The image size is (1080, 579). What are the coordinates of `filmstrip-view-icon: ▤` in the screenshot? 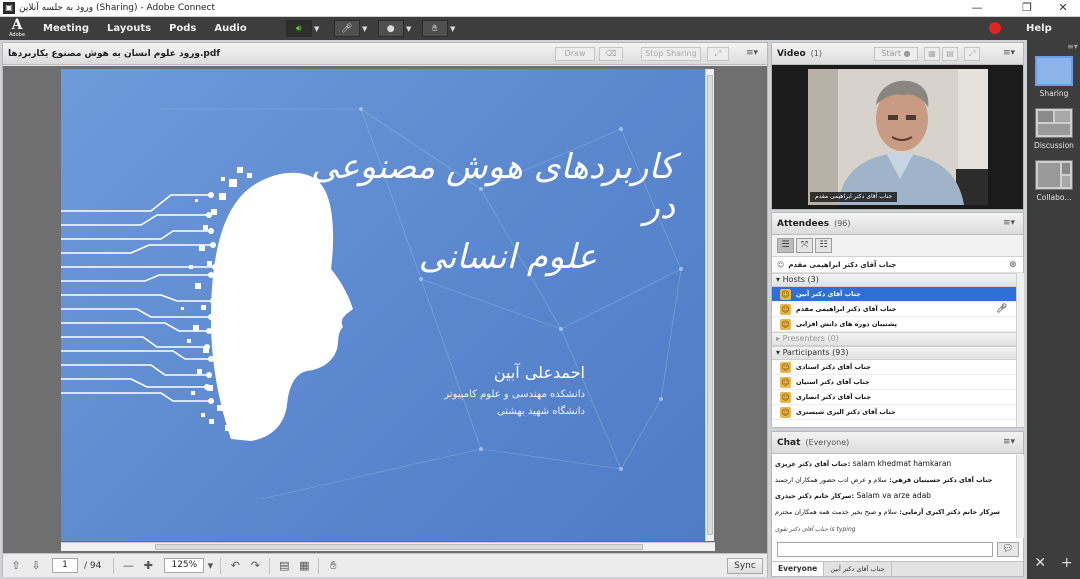 It's located at (950, 54).